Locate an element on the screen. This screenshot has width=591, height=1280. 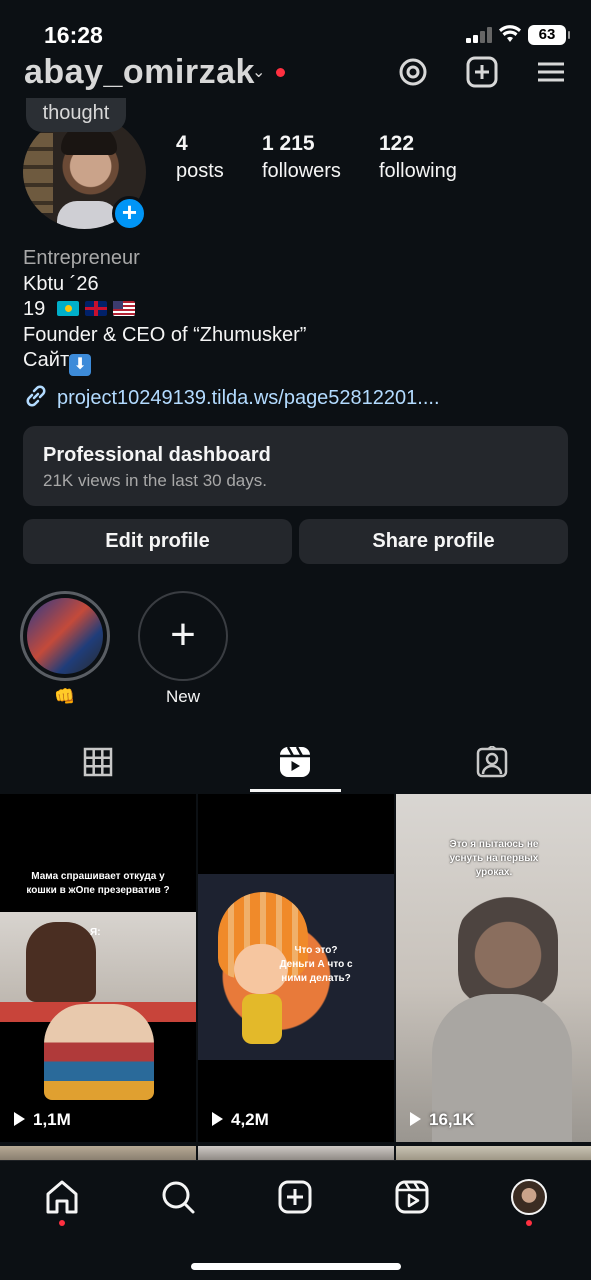
stat-label: followers is located at coordinates (301, 171).